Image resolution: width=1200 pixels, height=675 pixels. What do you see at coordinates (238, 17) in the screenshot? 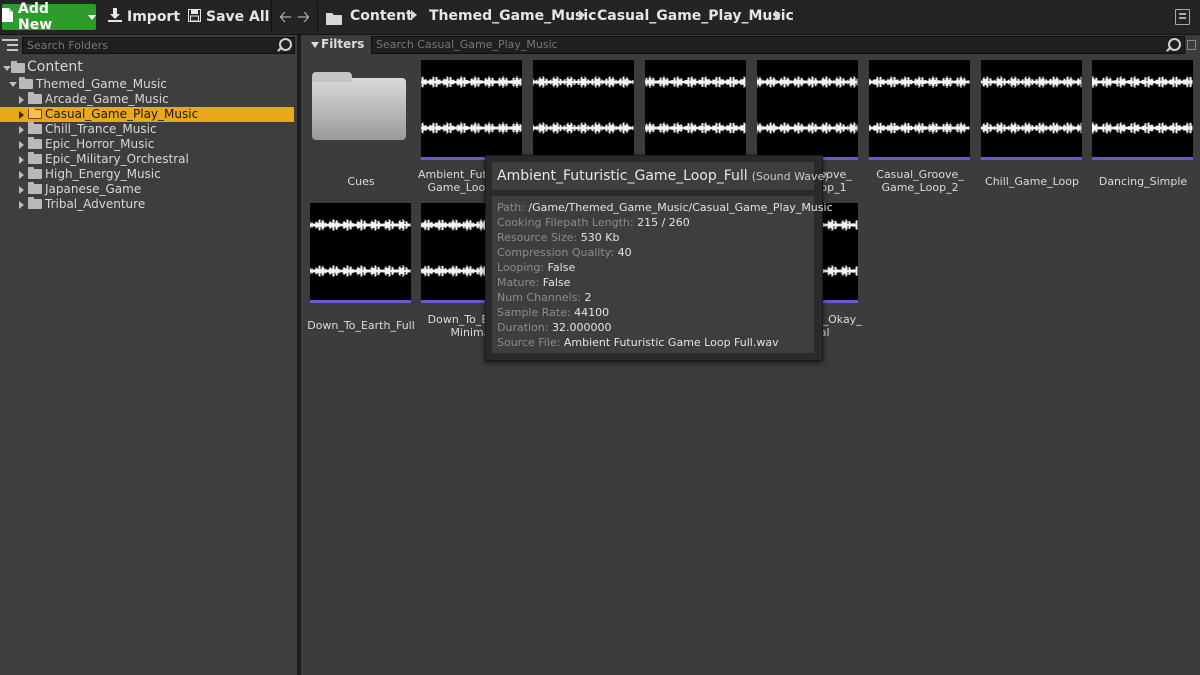
I see `save-all-label: Save All` at bounding box center [238, 17].